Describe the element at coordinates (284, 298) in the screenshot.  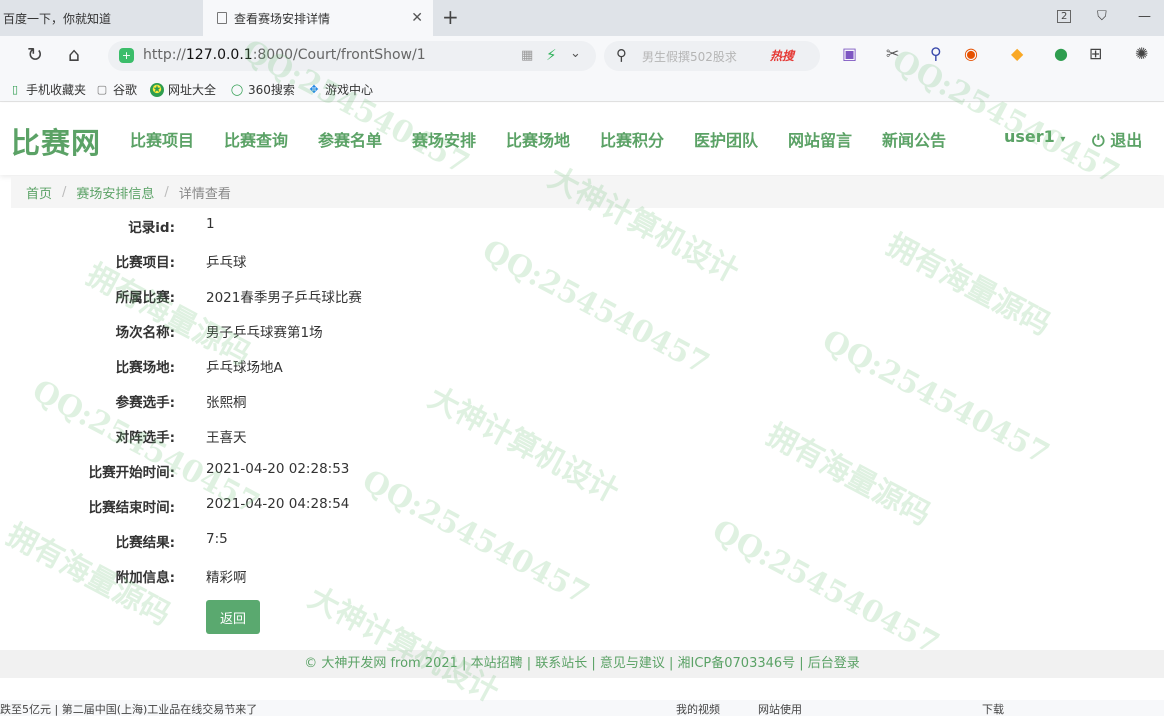
I see `field-value: 2021春季男子乒乓球比赛` at that location.